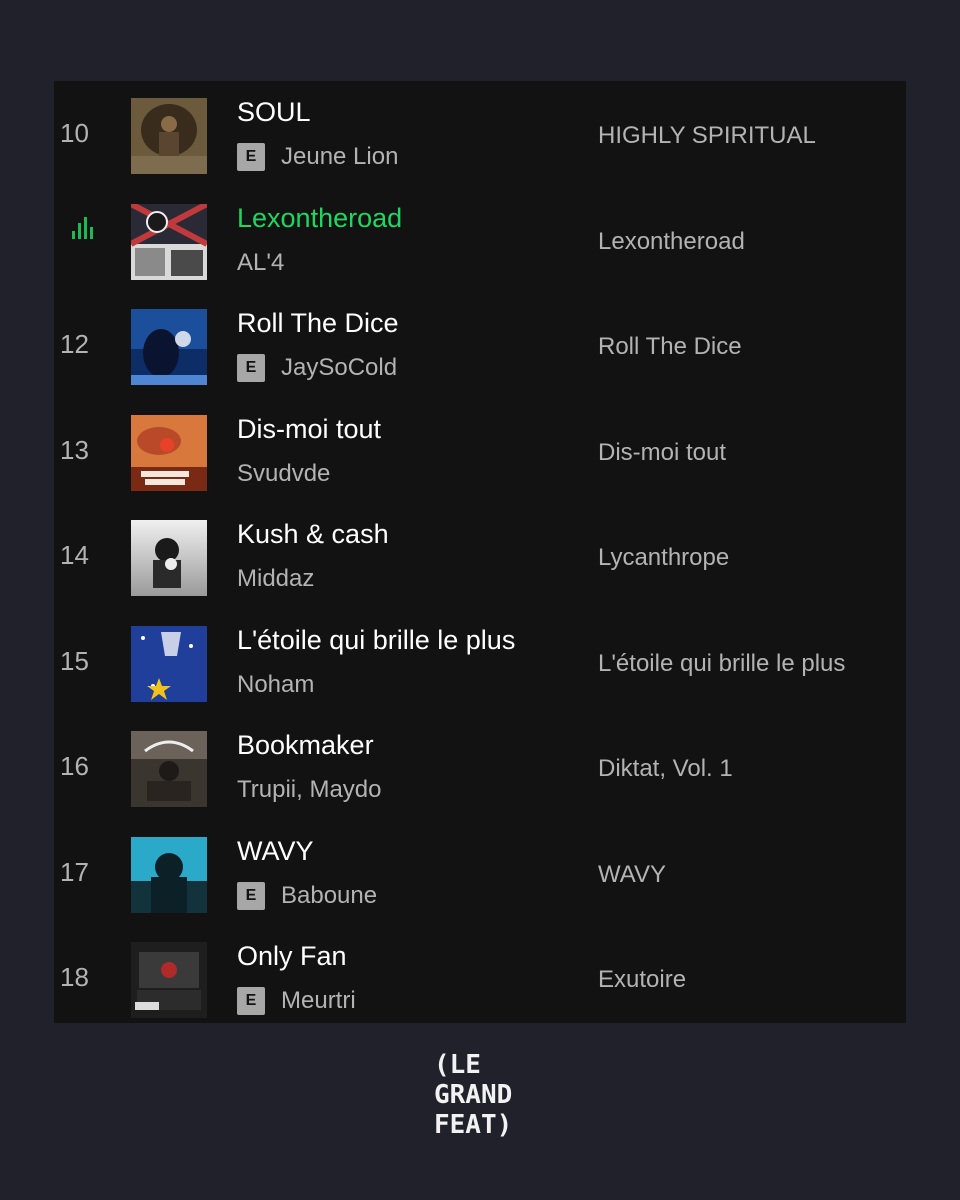  Describe the element at coordinates (457, 1065) in the screenshot. I see `logo-line: (LE` at that location.